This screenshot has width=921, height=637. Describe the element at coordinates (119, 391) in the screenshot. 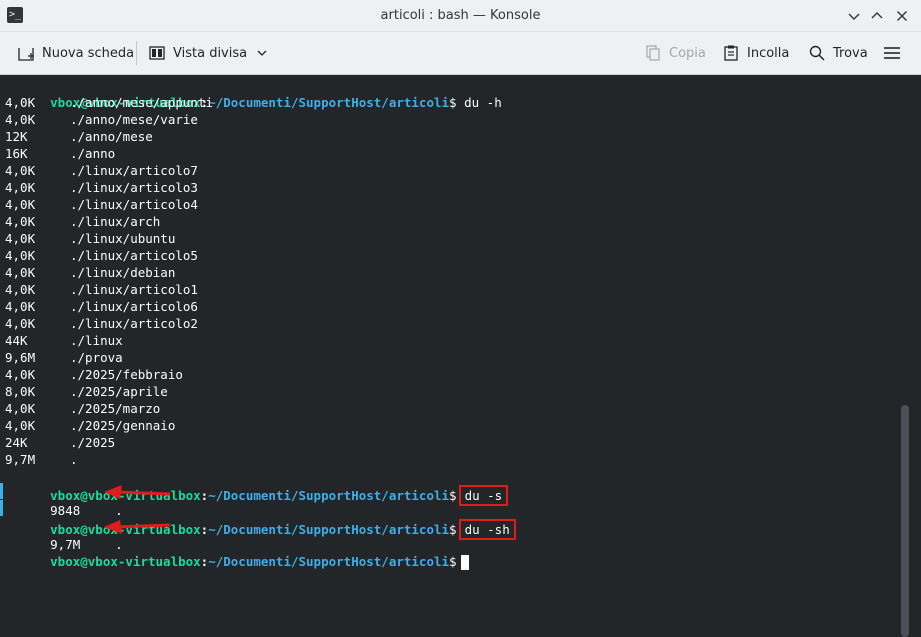

I see `output-path: ./2025/aprile` at that location.